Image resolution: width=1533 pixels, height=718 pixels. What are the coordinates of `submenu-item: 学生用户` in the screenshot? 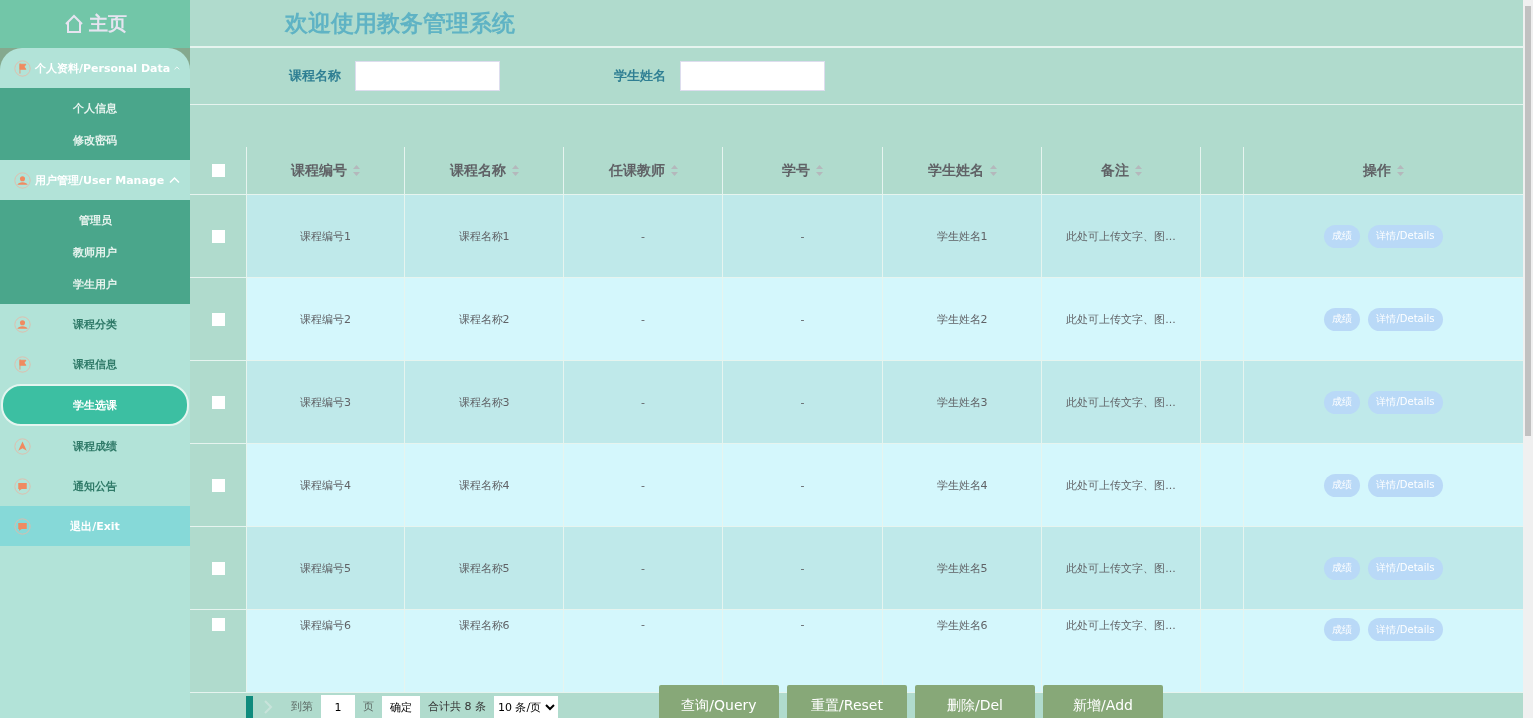 It's located at (95, 284).